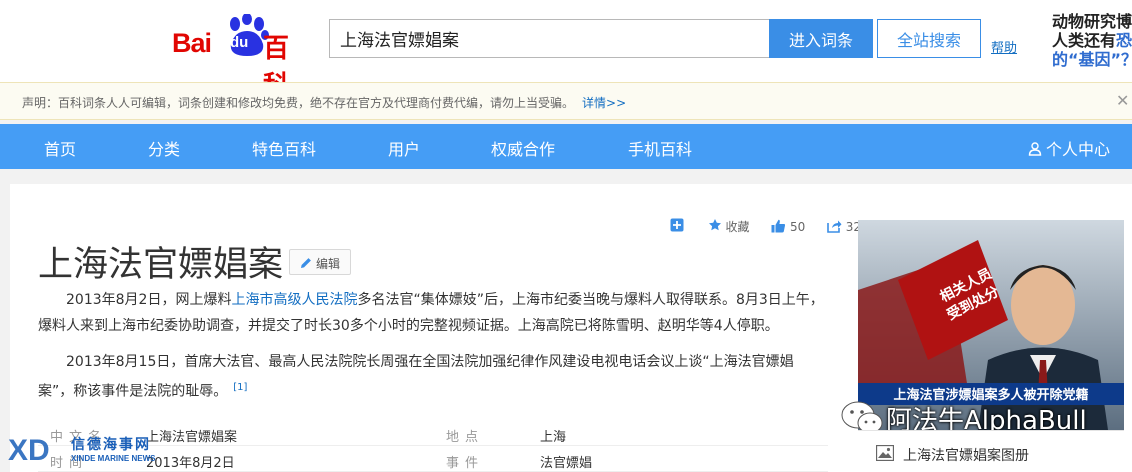  Describe the element at coordinates (111, 445) in the screenshot. I see `xd-chinese: 信德海事网` at that location.